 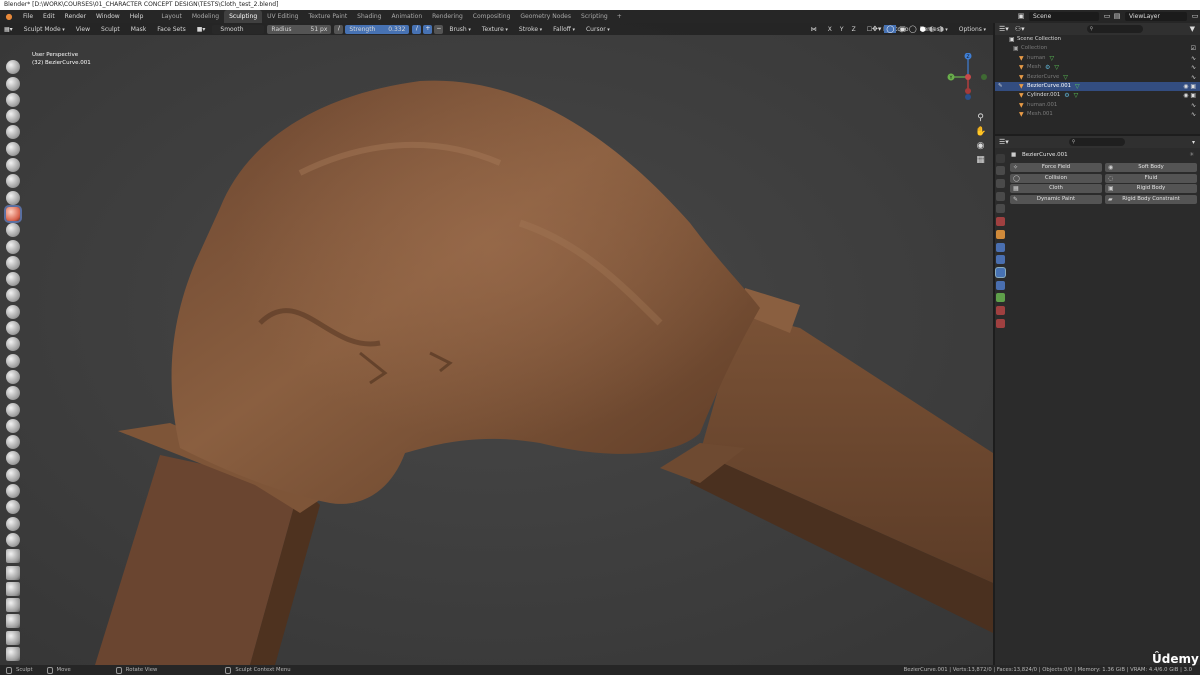 What do you see at coordinates (814, 29) in the screenshot?
I see `symmetry-icon: ⋈` at bounding box center [814, 29].